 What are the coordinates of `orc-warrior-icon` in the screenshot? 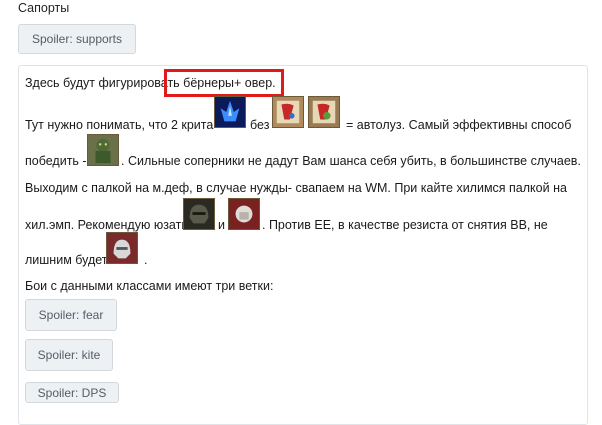 It's located at (103, 150).